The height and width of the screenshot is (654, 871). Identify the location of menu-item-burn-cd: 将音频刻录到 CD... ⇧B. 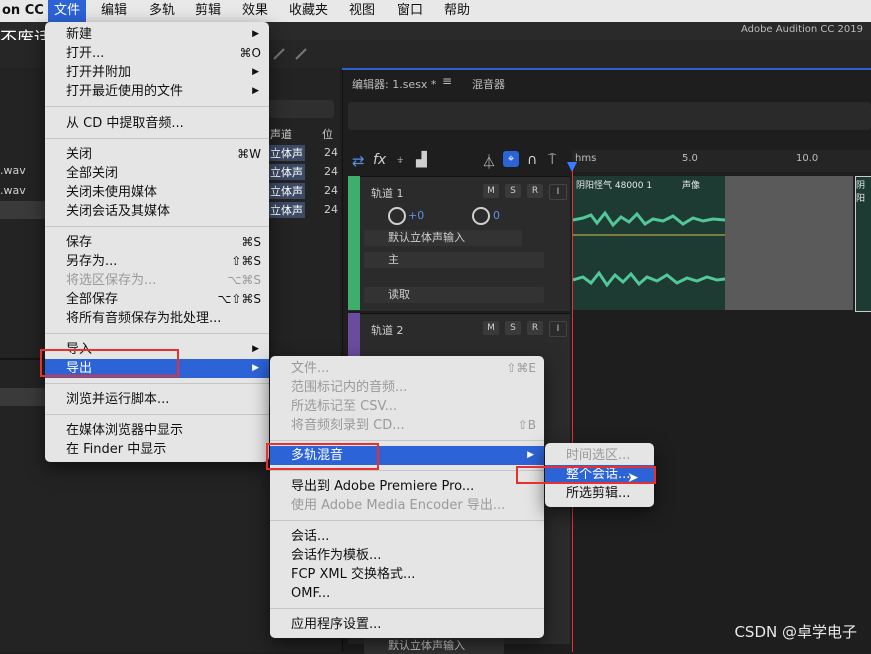
(413, 425).